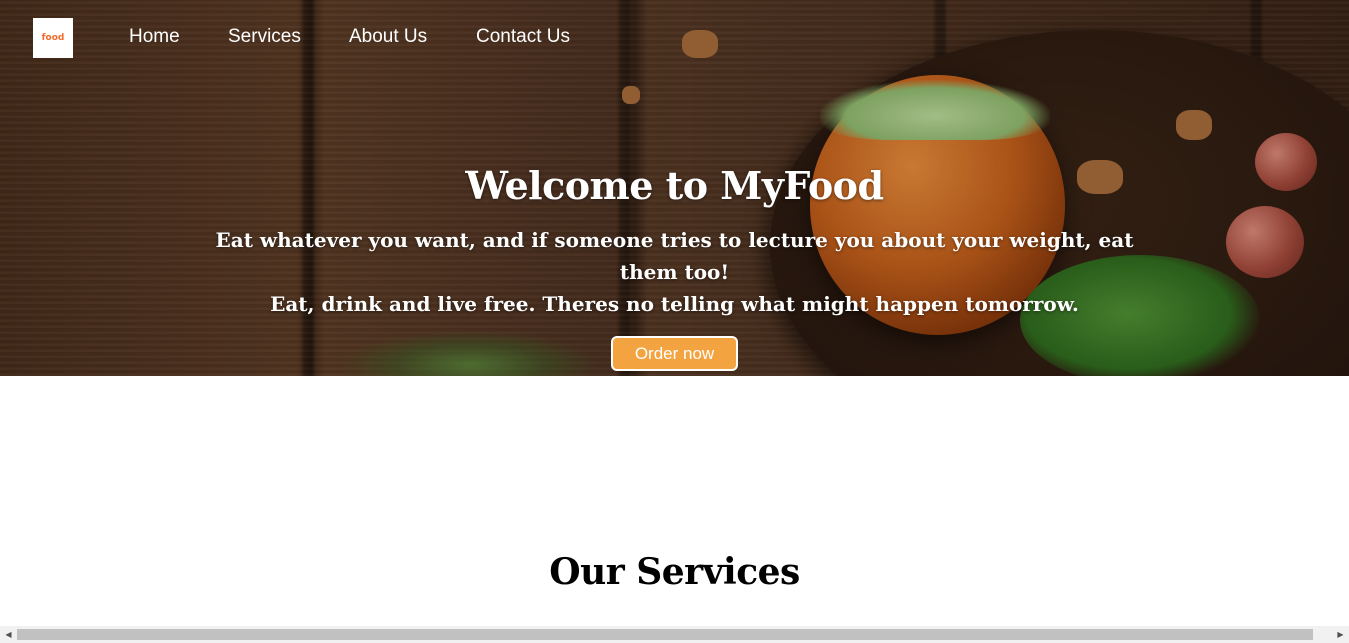 Image resolution: width=1349 pixels, height=643 pixels. I want to click on logo-text: food, so click(53, 38).